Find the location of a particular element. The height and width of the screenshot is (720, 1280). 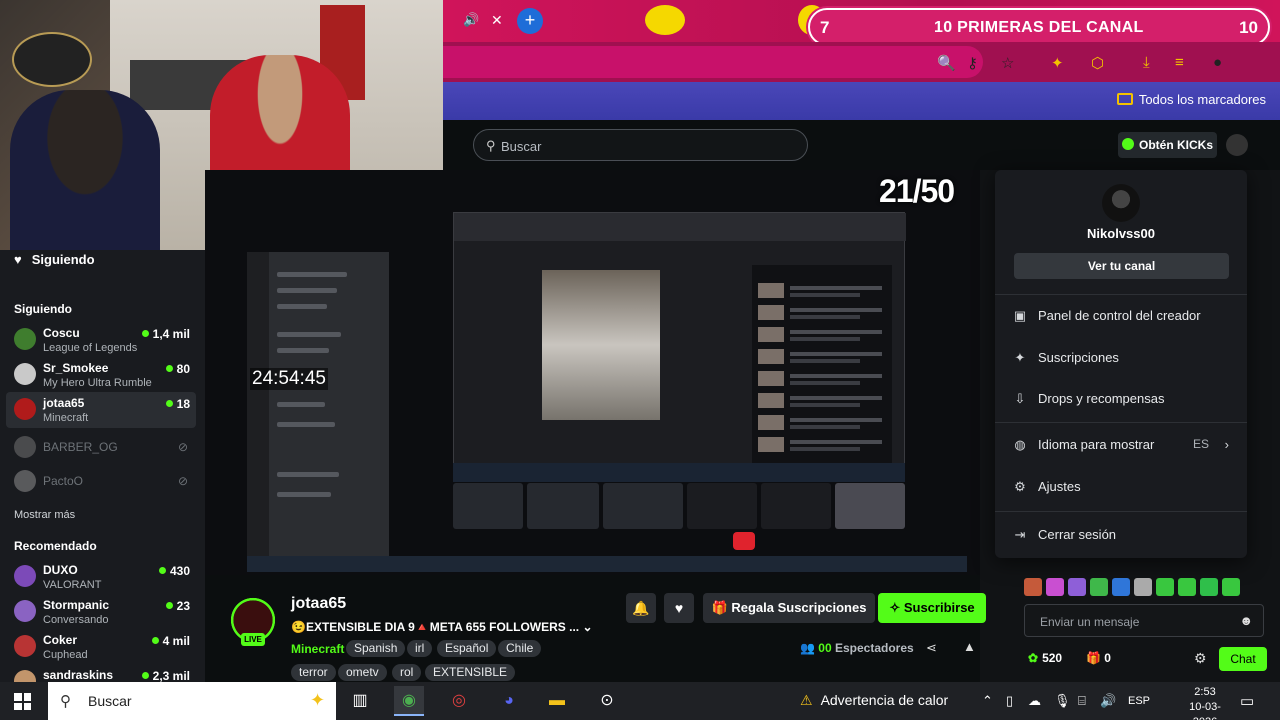

points-icon: ✿ is located at coordinates (1033, 658).